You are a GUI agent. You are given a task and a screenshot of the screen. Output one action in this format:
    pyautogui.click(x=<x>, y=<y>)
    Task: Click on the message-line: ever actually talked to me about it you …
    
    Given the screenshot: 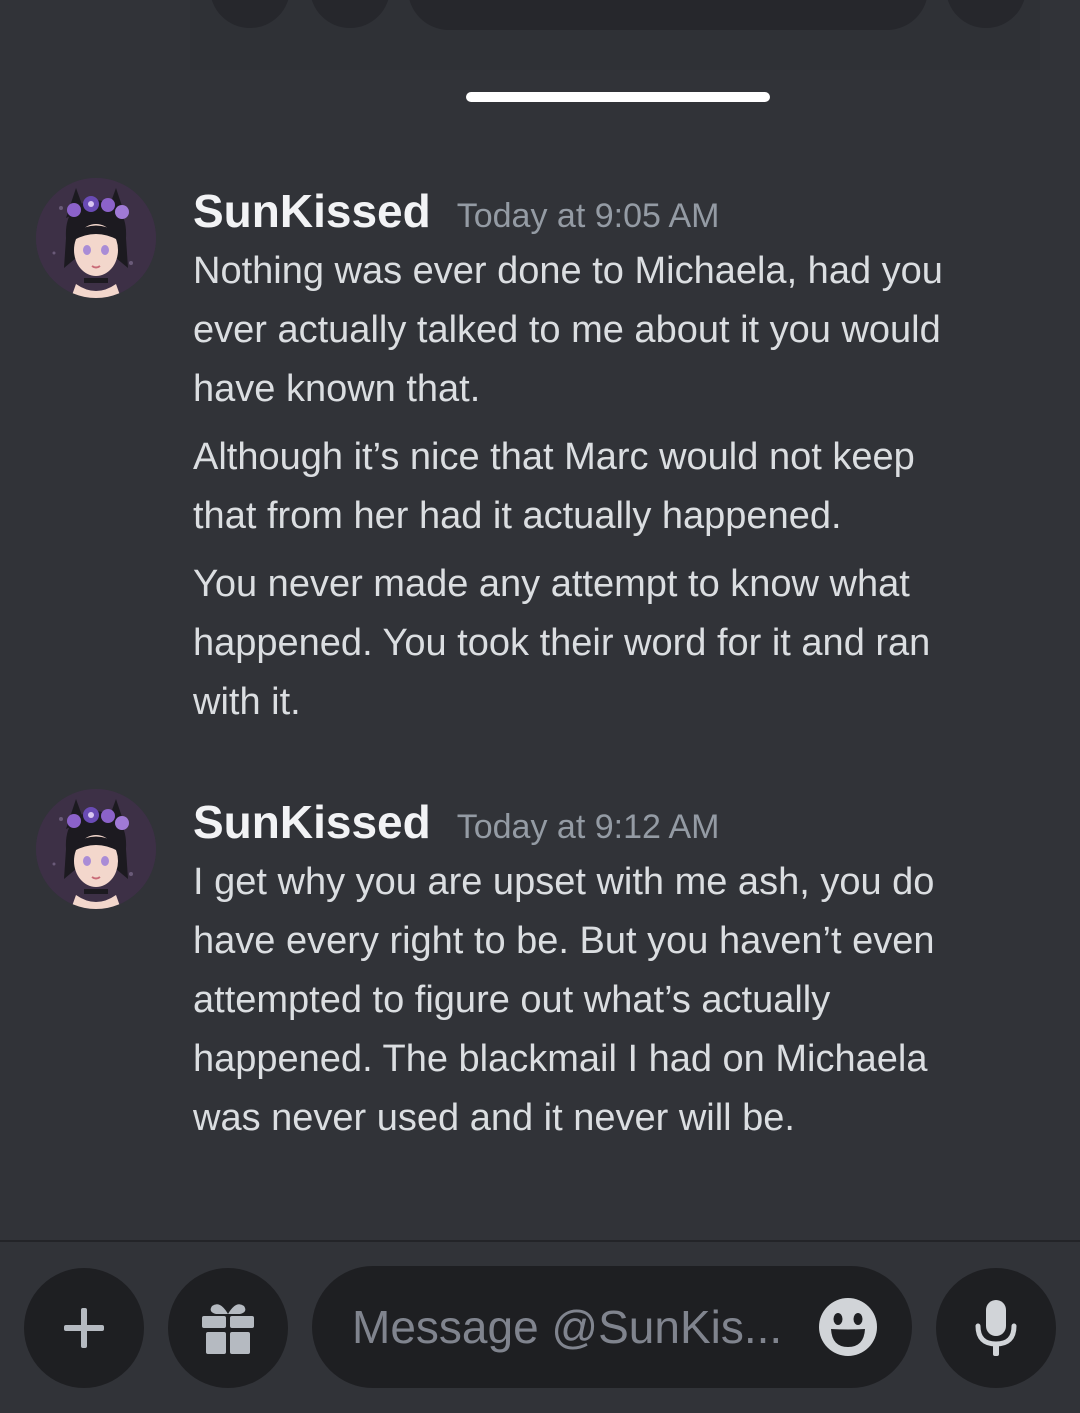 What is the action you would take?
    pyautogui.click(x=567, y=330)
    